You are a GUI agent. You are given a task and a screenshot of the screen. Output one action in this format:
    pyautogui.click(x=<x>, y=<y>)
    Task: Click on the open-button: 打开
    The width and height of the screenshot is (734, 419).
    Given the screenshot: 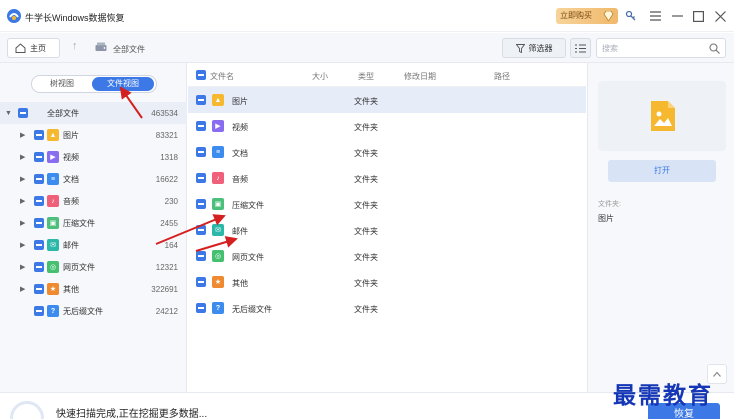 What is the action you would take?
    pyautogui.click(x=662, y=171)
    